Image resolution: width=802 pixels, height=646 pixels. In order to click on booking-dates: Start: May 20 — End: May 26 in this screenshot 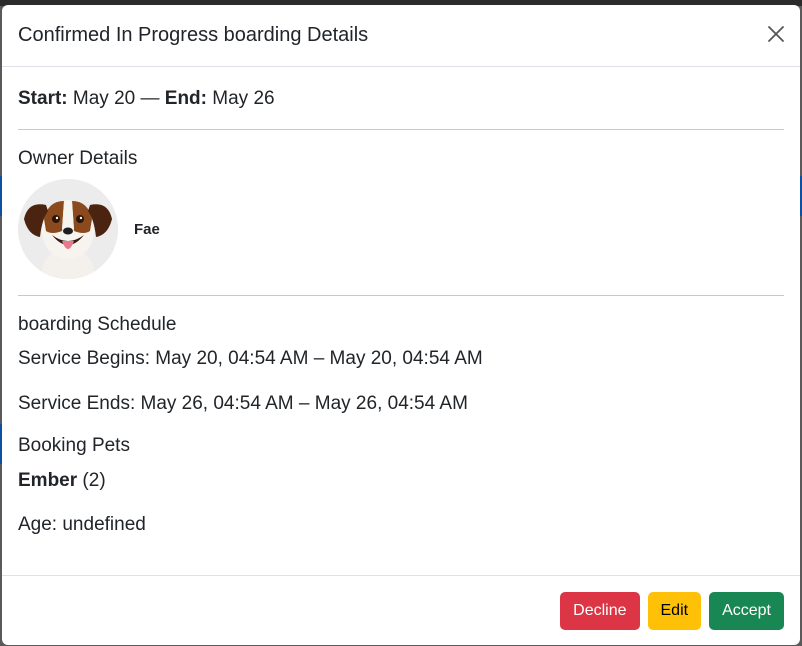, I will do `click(401, 98)`.